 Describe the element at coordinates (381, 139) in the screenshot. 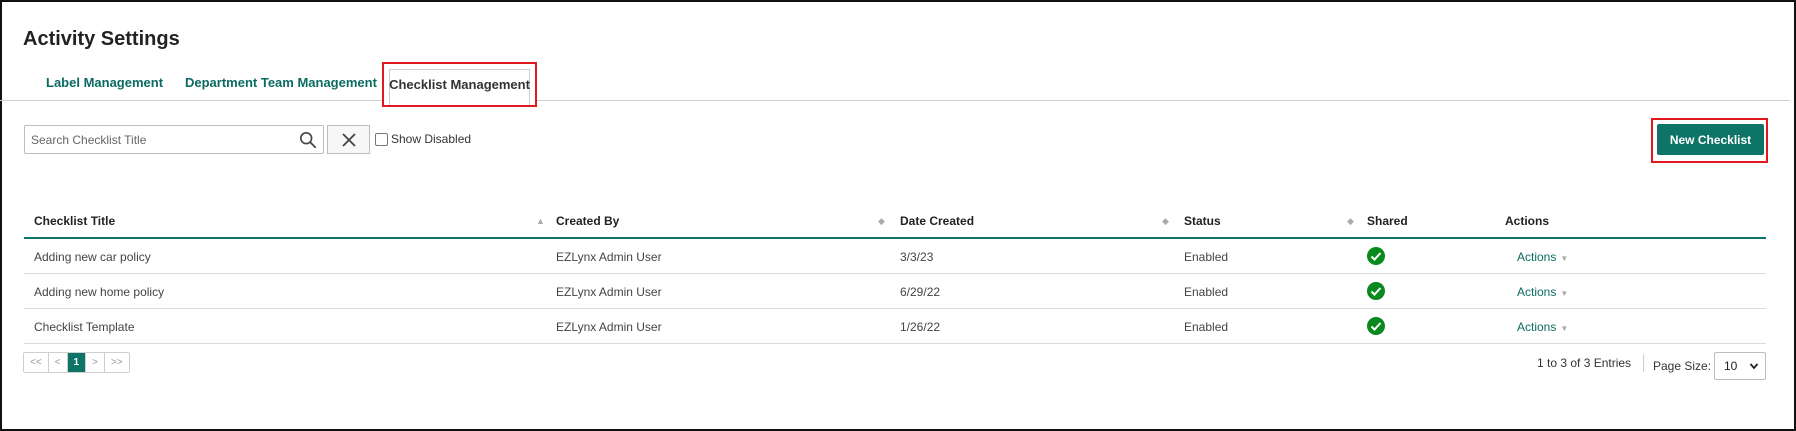

I see `show-disabled-checkbox` at that location.